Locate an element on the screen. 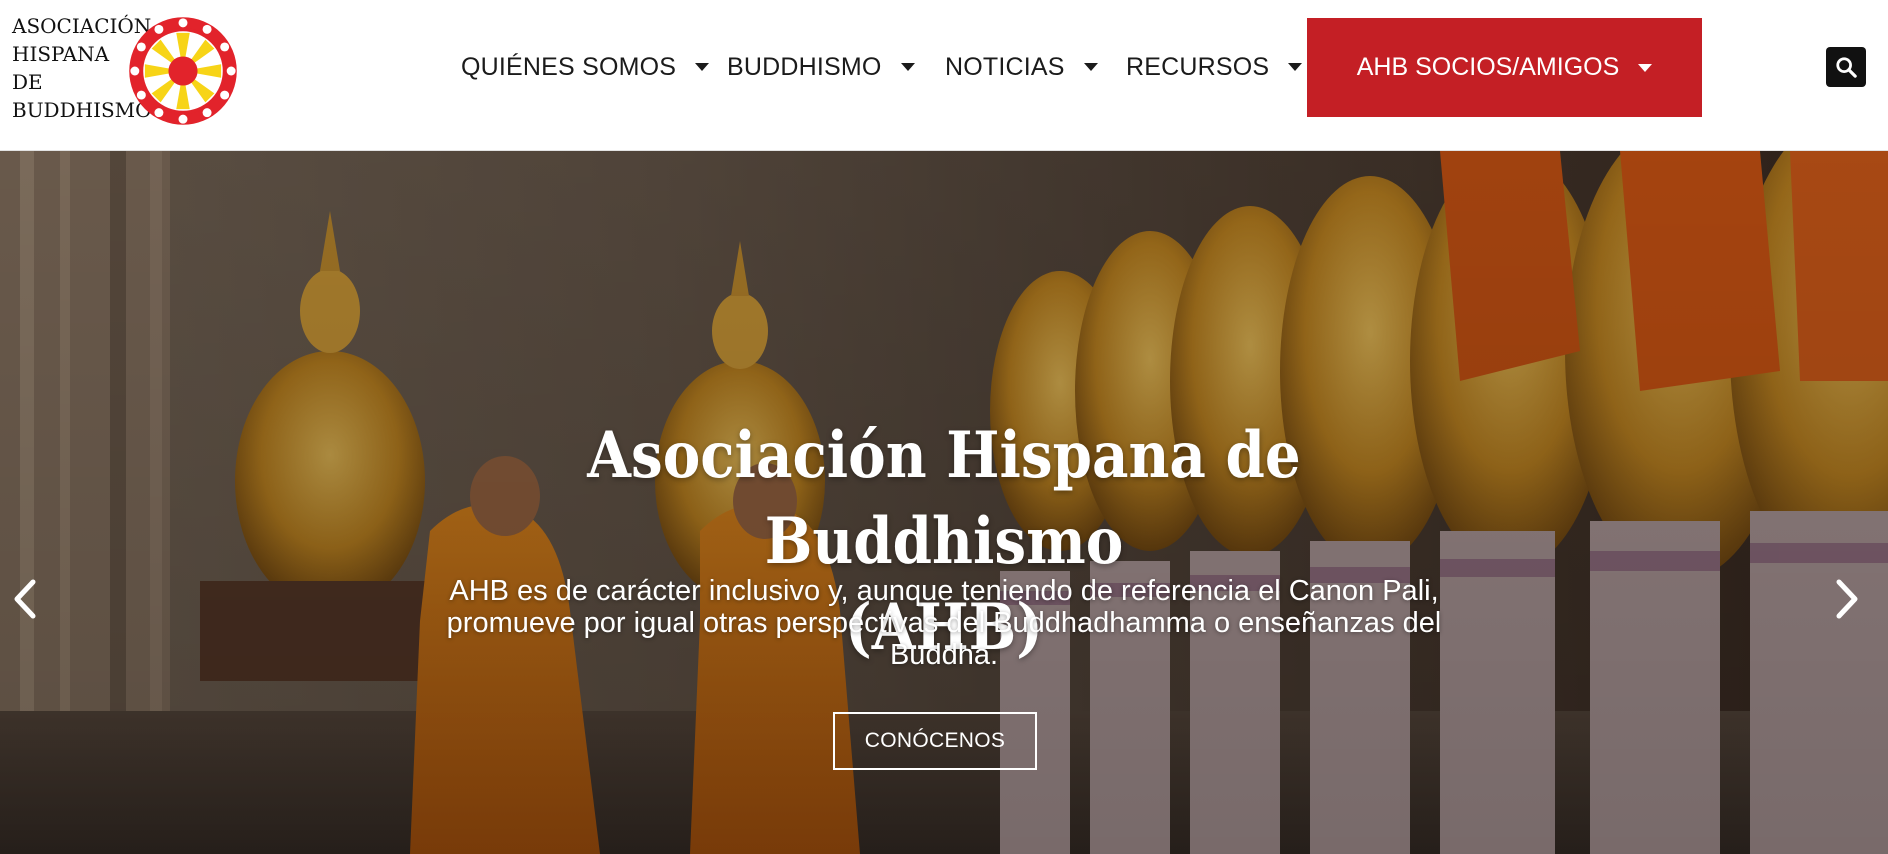  conocenos-button: CONÓCENOS is located at coordinates (935, 741).